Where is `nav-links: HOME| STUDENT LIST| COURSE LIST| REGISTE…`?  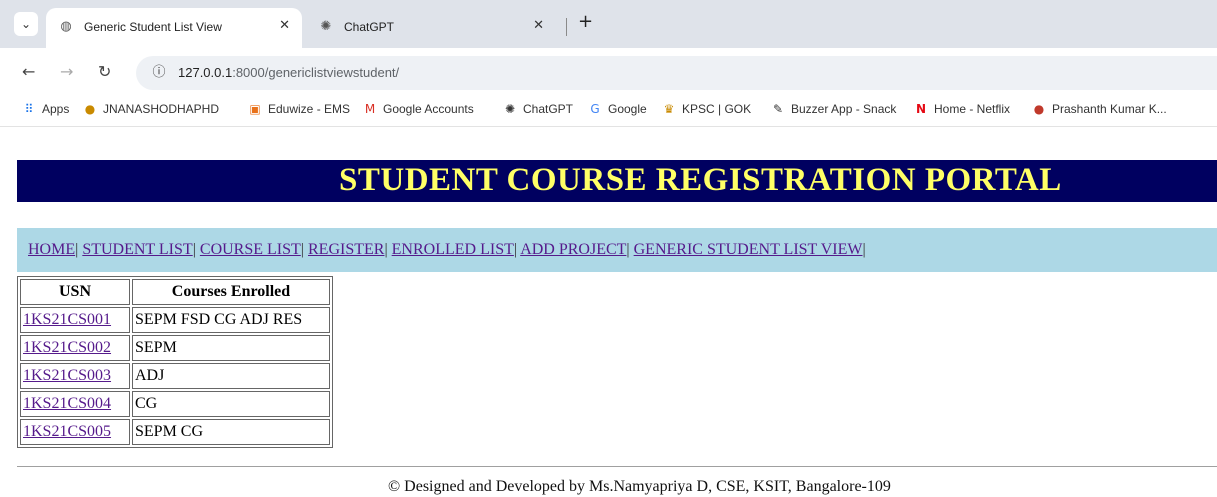
nav-links: HOME| STUDENT LIST| COURSE LIST| REGISTE… is located at coordinates (447, 249).